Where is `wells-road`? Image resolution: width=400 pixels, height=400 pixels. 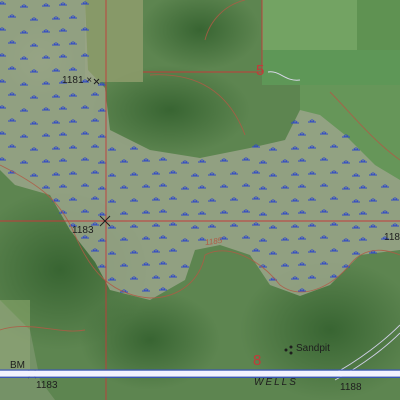
wells-road is located at coordinates (200, 373).